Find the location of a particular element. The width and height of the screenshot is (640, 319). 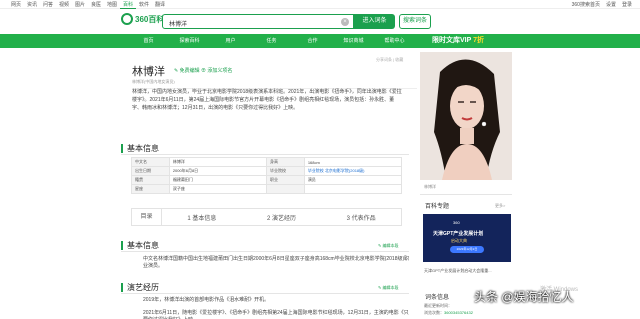

entry-photo is located at coordinates (466, 116).